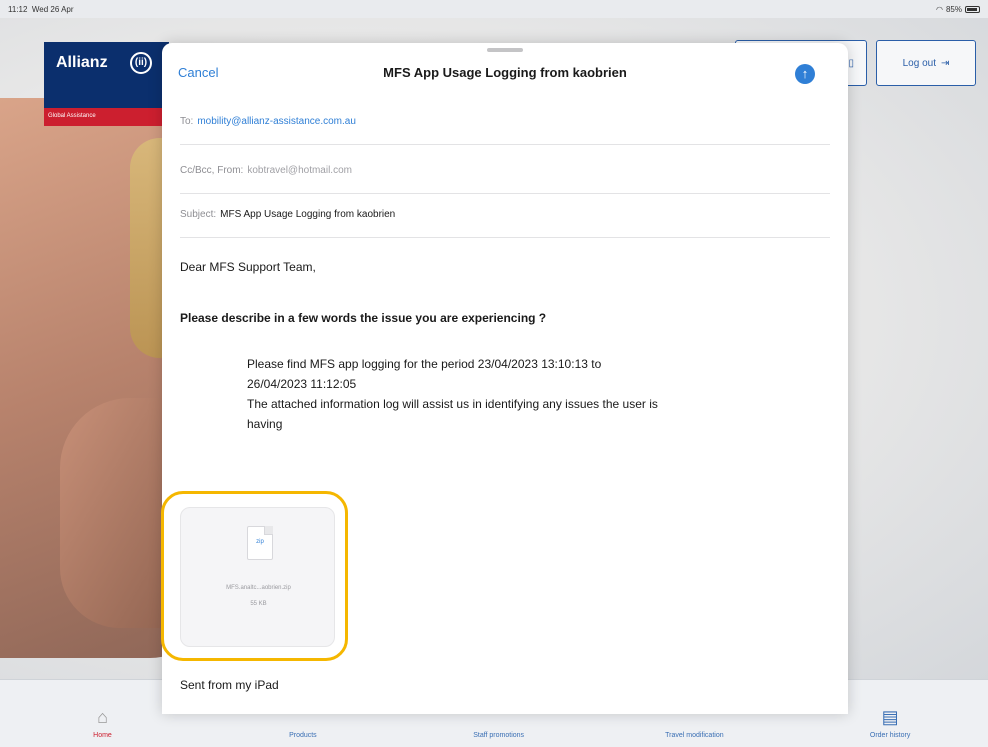 This screenshot has height=747, width=988. I want to click on status-time: 11:12, so click(18, 9).